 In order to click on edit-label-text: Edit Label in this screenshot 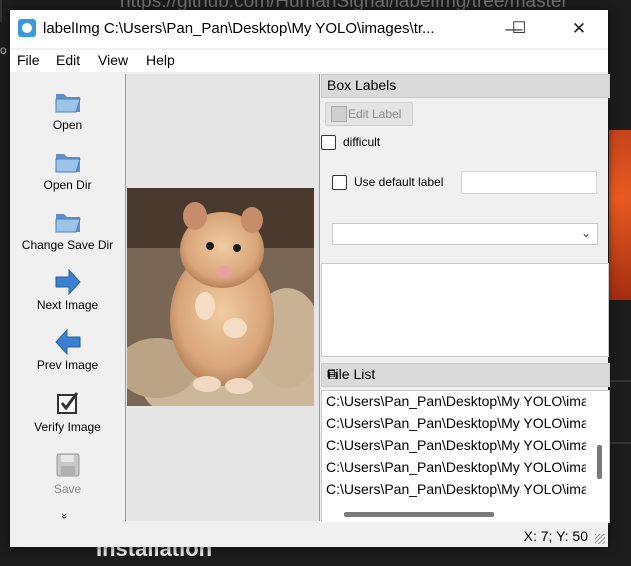, I will do `click(375, 114)`.